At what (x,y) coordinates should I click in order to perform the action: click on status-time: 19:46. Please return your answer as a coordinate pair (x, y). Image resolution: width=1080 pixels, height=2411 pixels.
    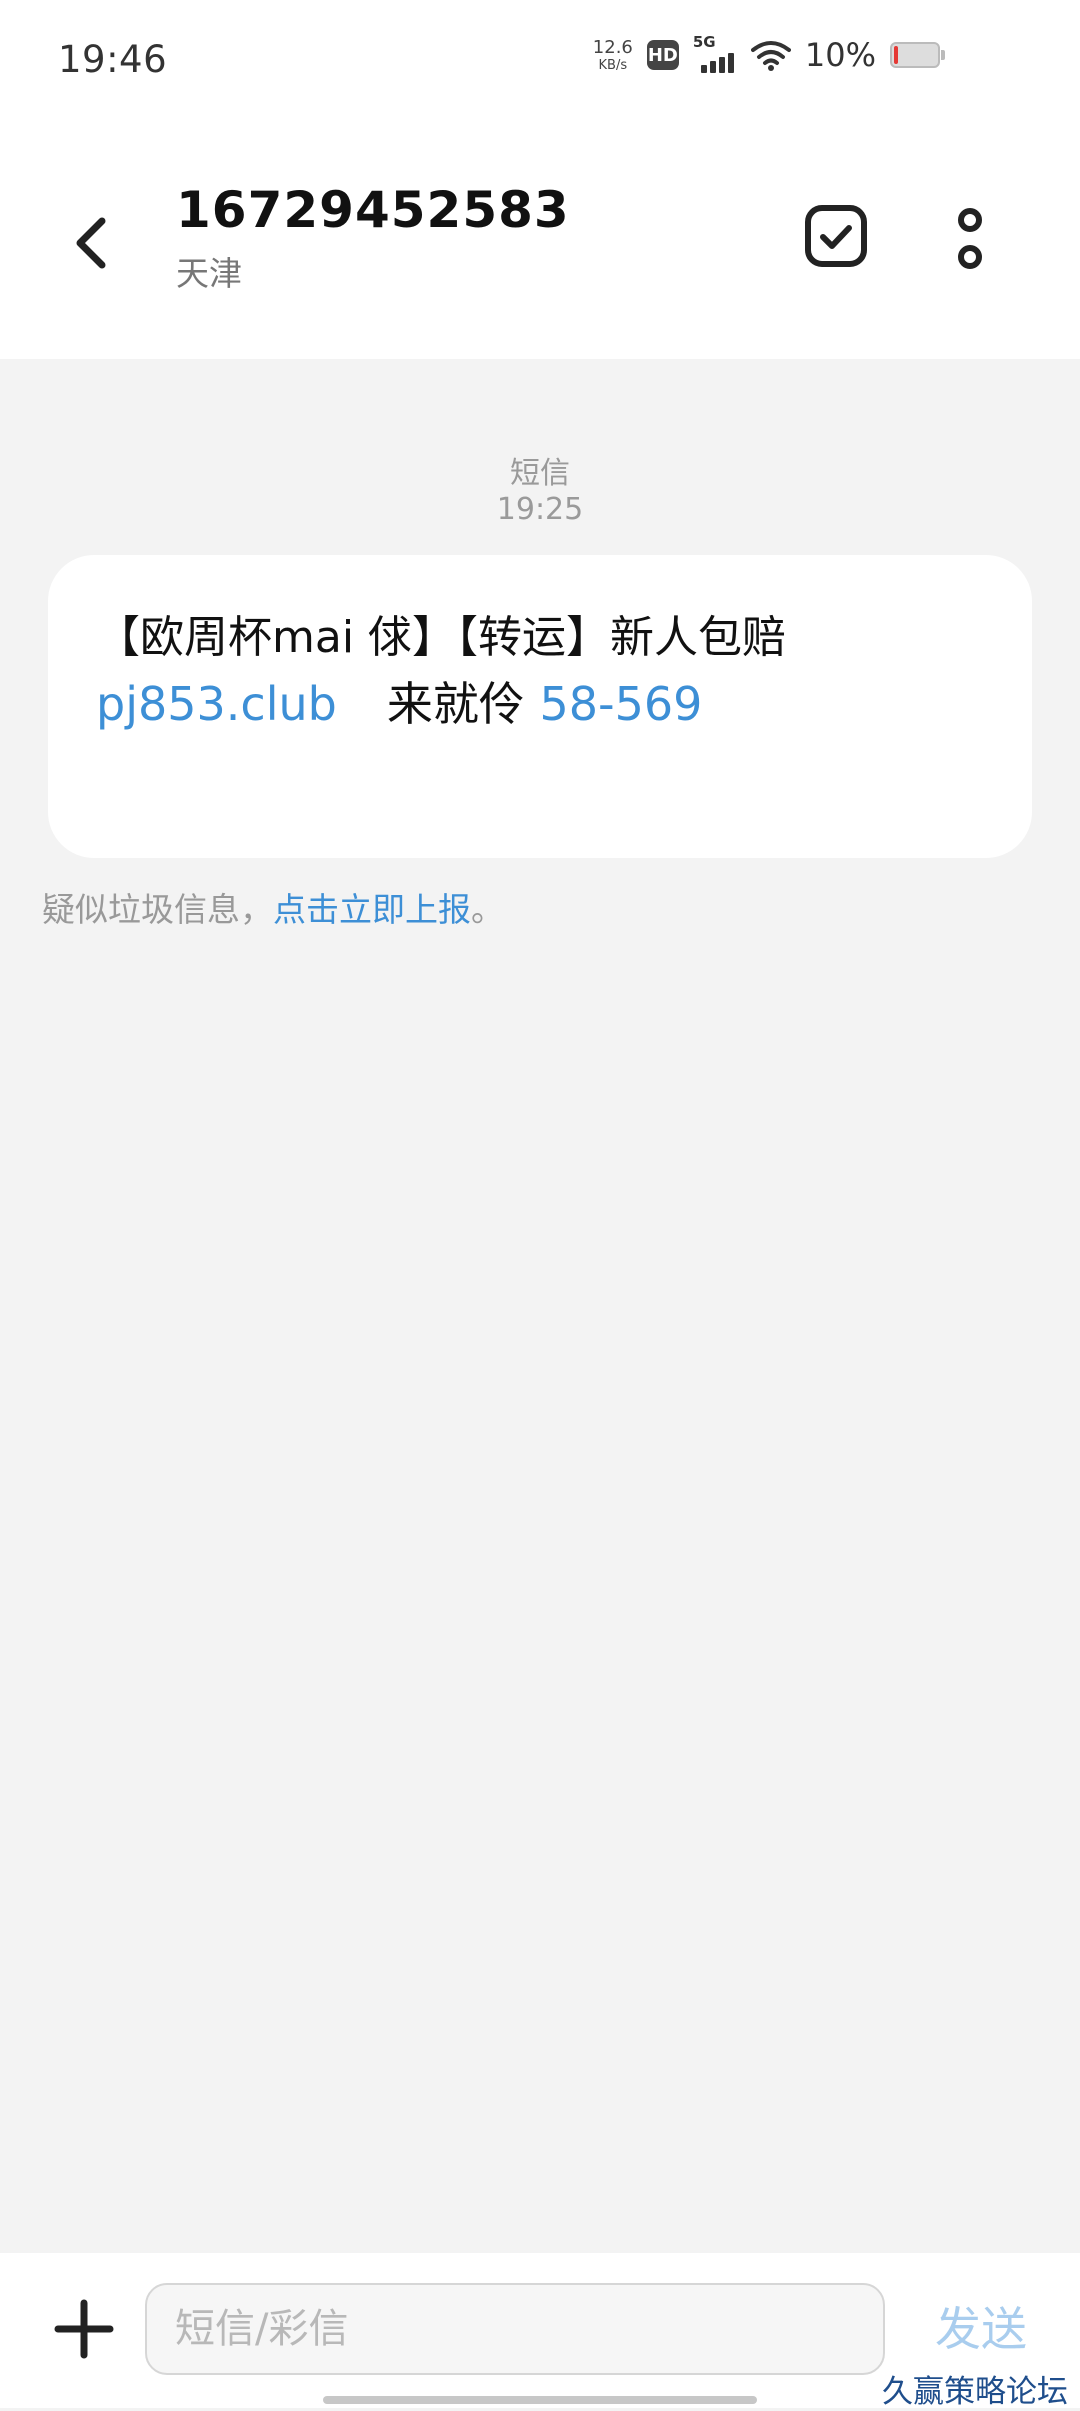
    Looking at the image, I should click on (113, 59).